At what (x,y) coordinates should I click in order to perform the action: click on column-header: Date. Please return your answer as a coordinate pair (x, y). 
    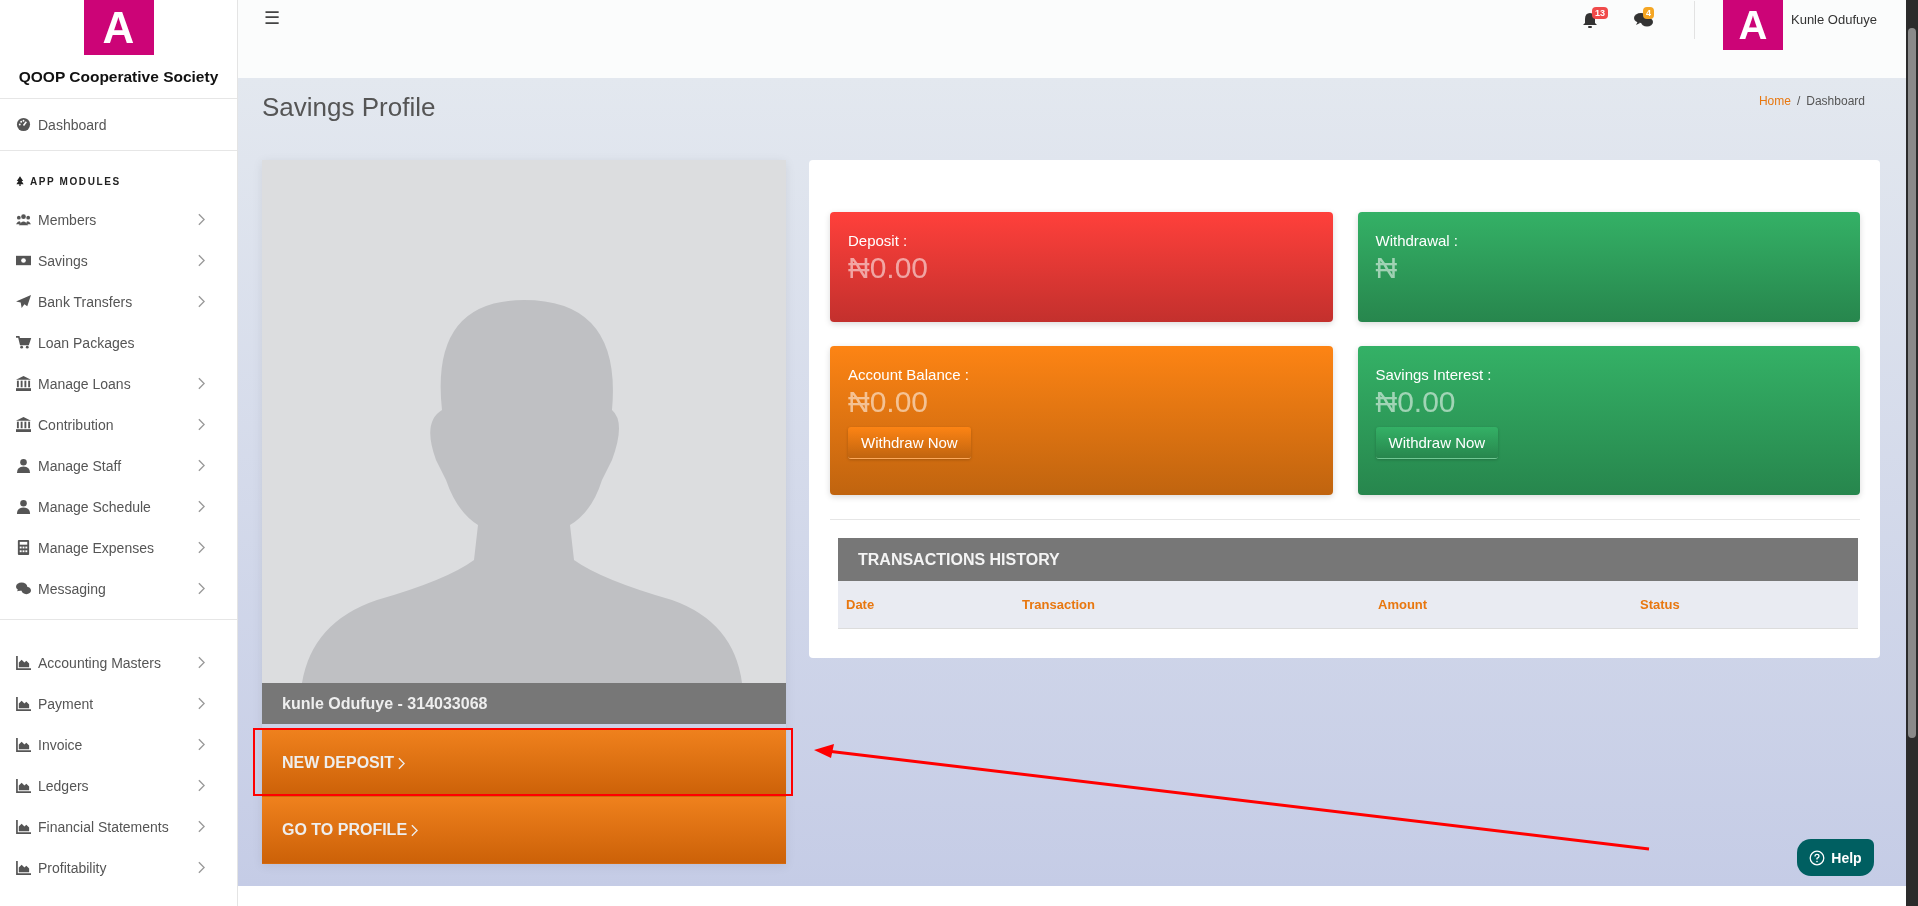
    Looking at the image, I should click on (860, 604).